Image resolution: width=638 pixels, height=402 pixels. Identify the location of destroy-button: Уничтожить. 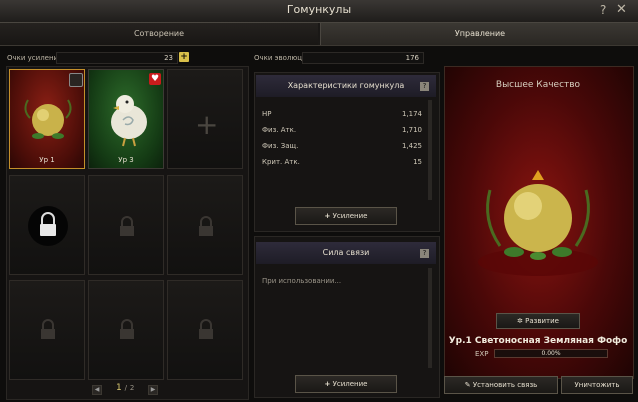
(597, 385).